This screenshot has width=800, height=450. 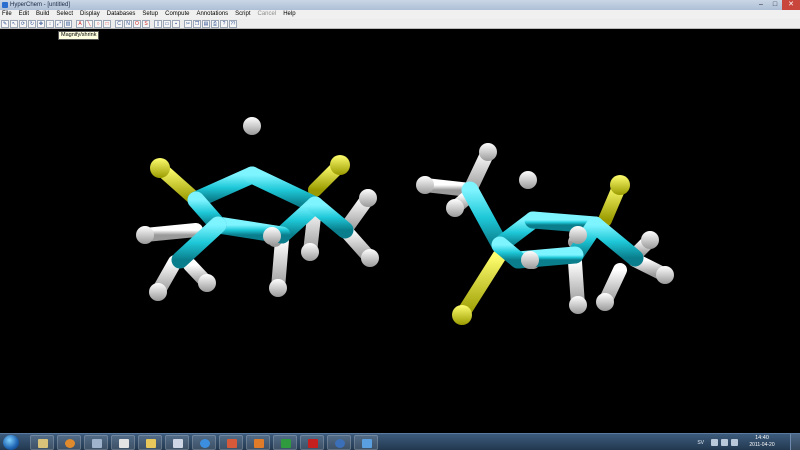 I want to click on window-title: HyperChem - [untitled], so click(x=40, y=5).